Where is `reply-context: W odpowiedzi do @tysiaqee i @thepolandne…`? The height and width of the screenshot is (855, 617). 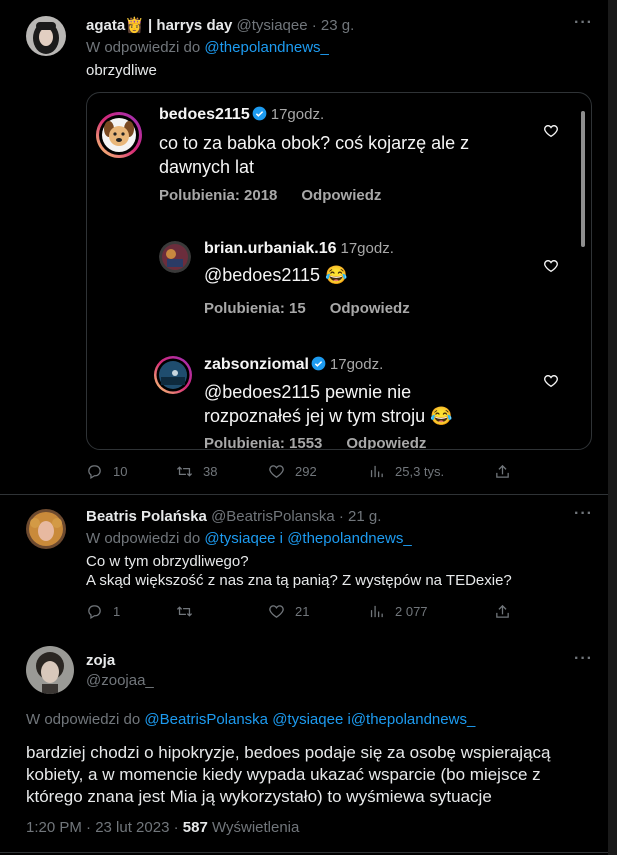 reply-context: W odpowiedzi do @tysiaqee i @thepolandne… is located at coordinates (249, 538).